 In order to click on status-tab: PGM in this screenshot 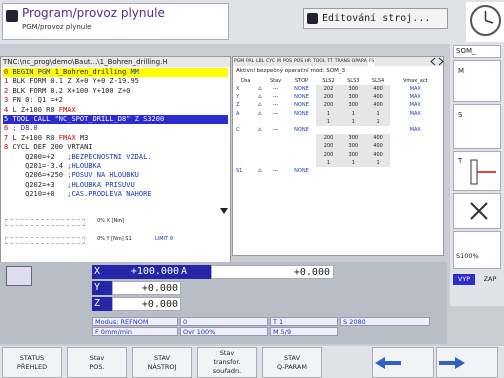, I will do `click(239, 61)`.